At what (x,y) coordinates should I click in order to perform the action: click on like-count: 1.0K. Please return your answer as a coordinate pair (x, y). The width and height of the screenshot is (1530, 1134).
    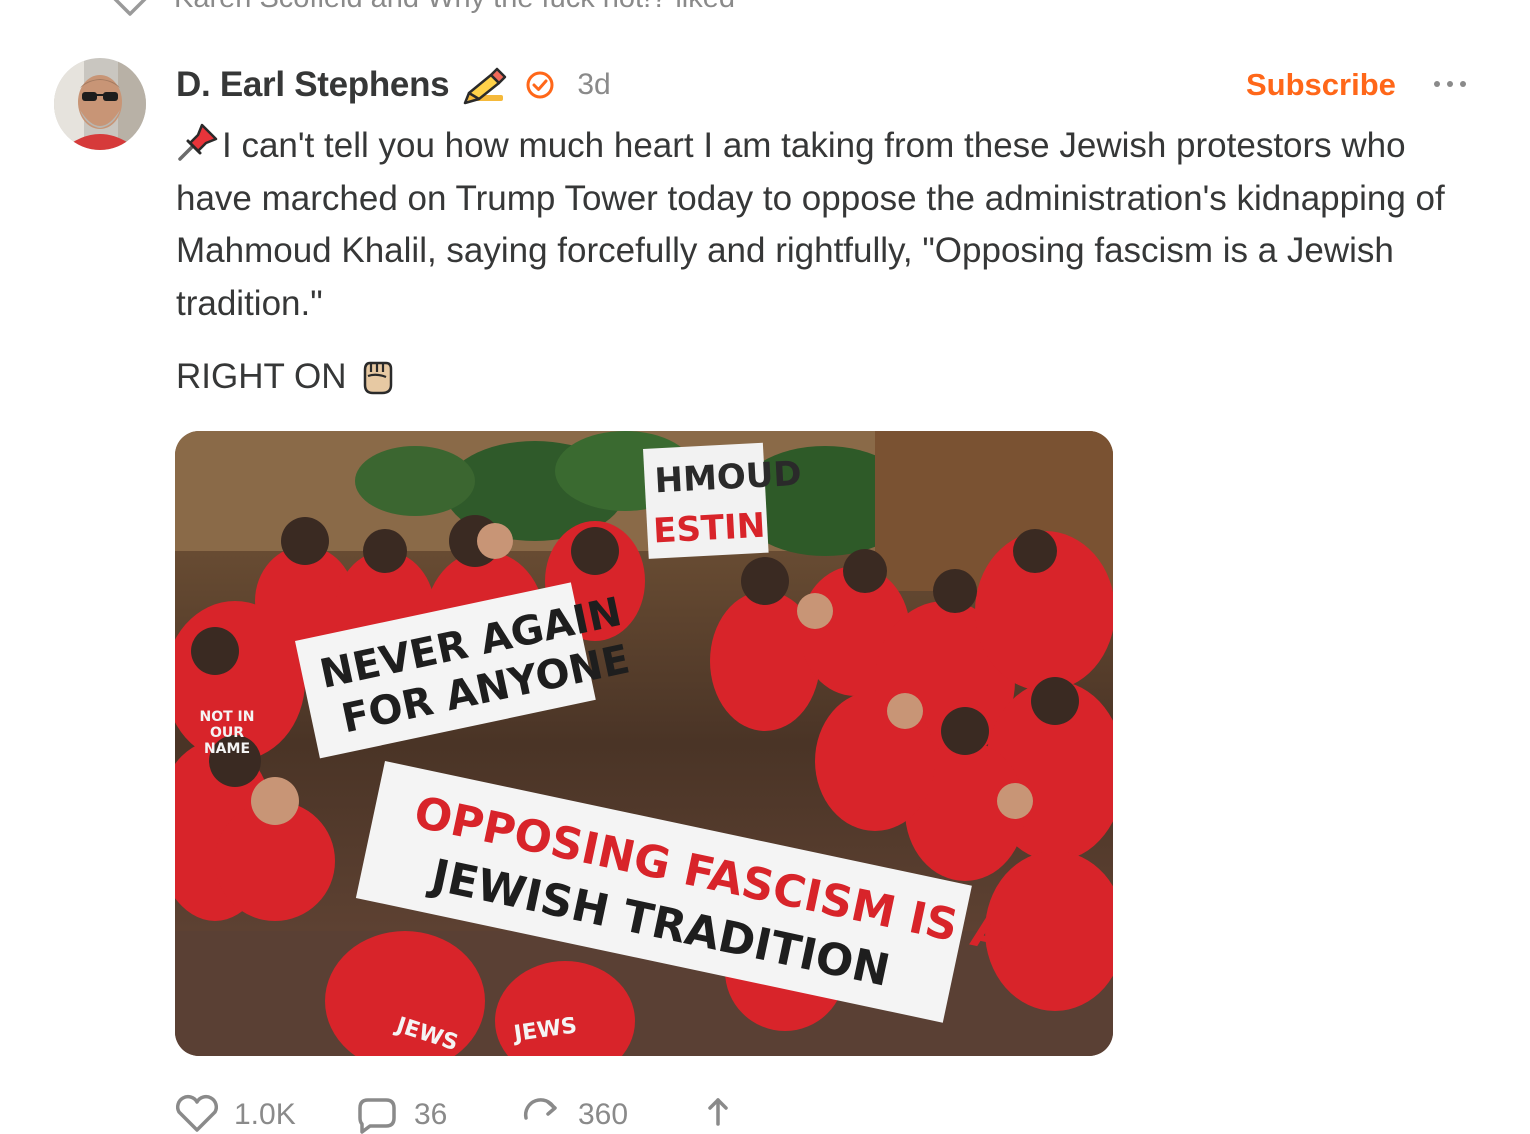
    Looking at the image, I should click on (265, 1114).